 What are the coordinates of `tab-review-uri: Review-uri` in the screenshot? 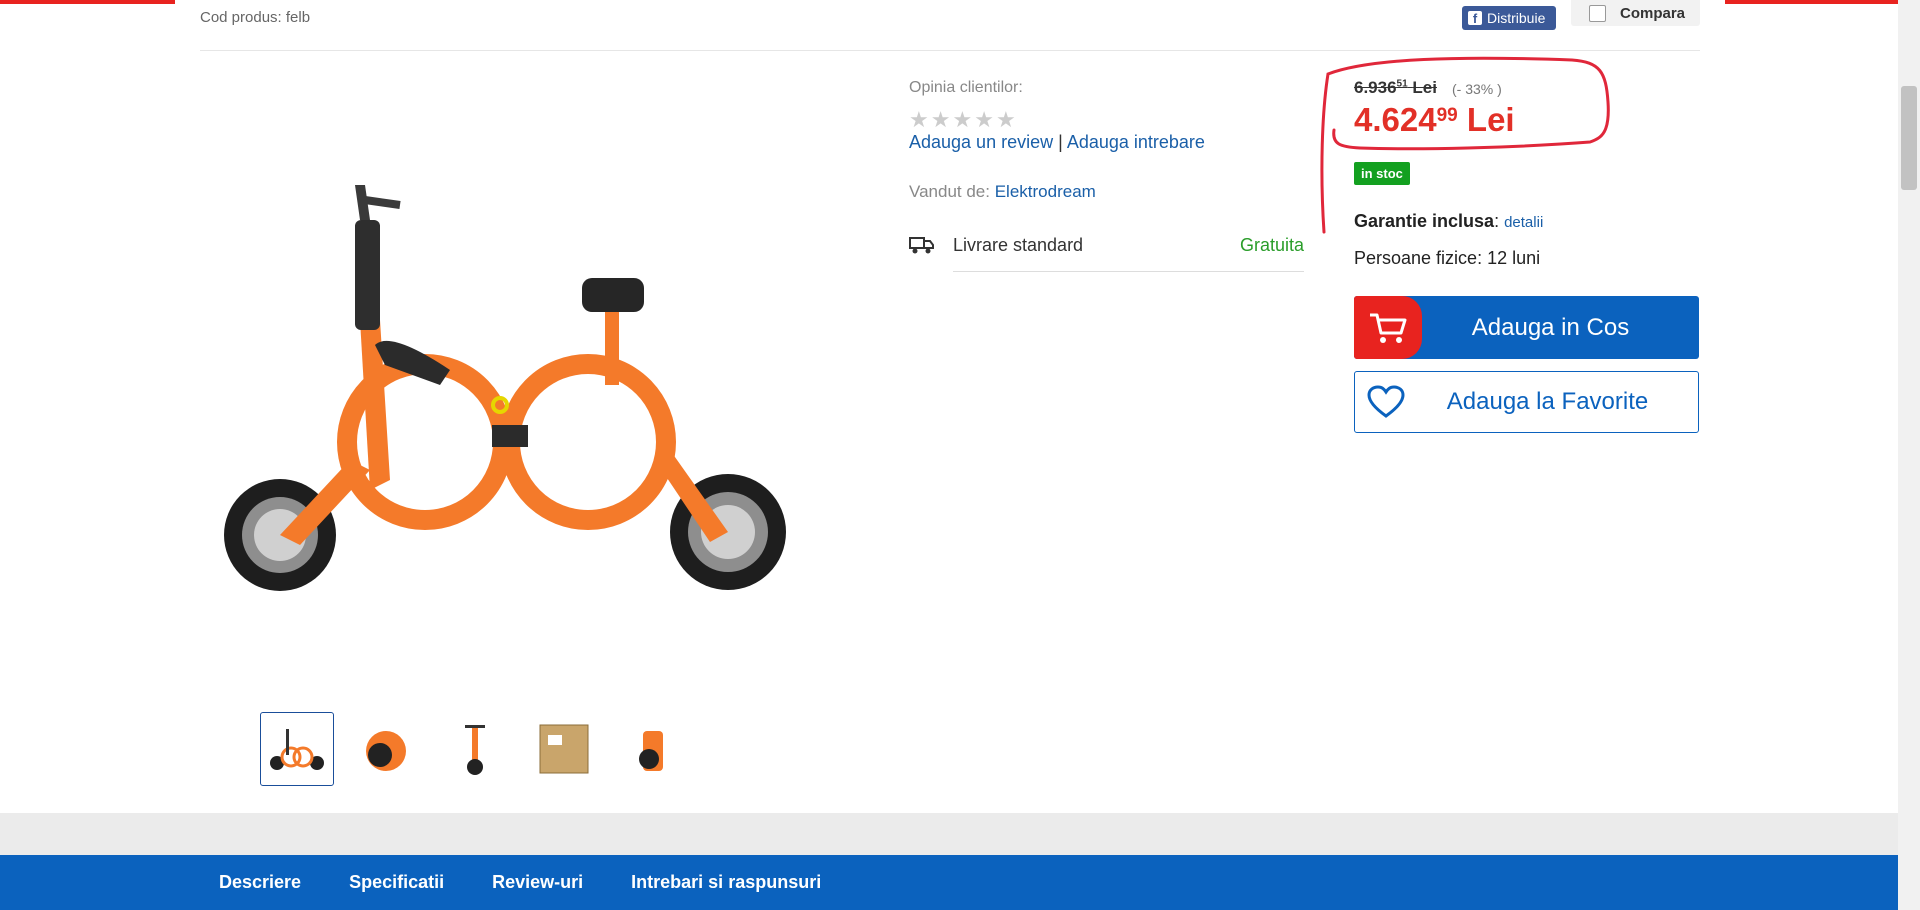 It's located at (537, 882).